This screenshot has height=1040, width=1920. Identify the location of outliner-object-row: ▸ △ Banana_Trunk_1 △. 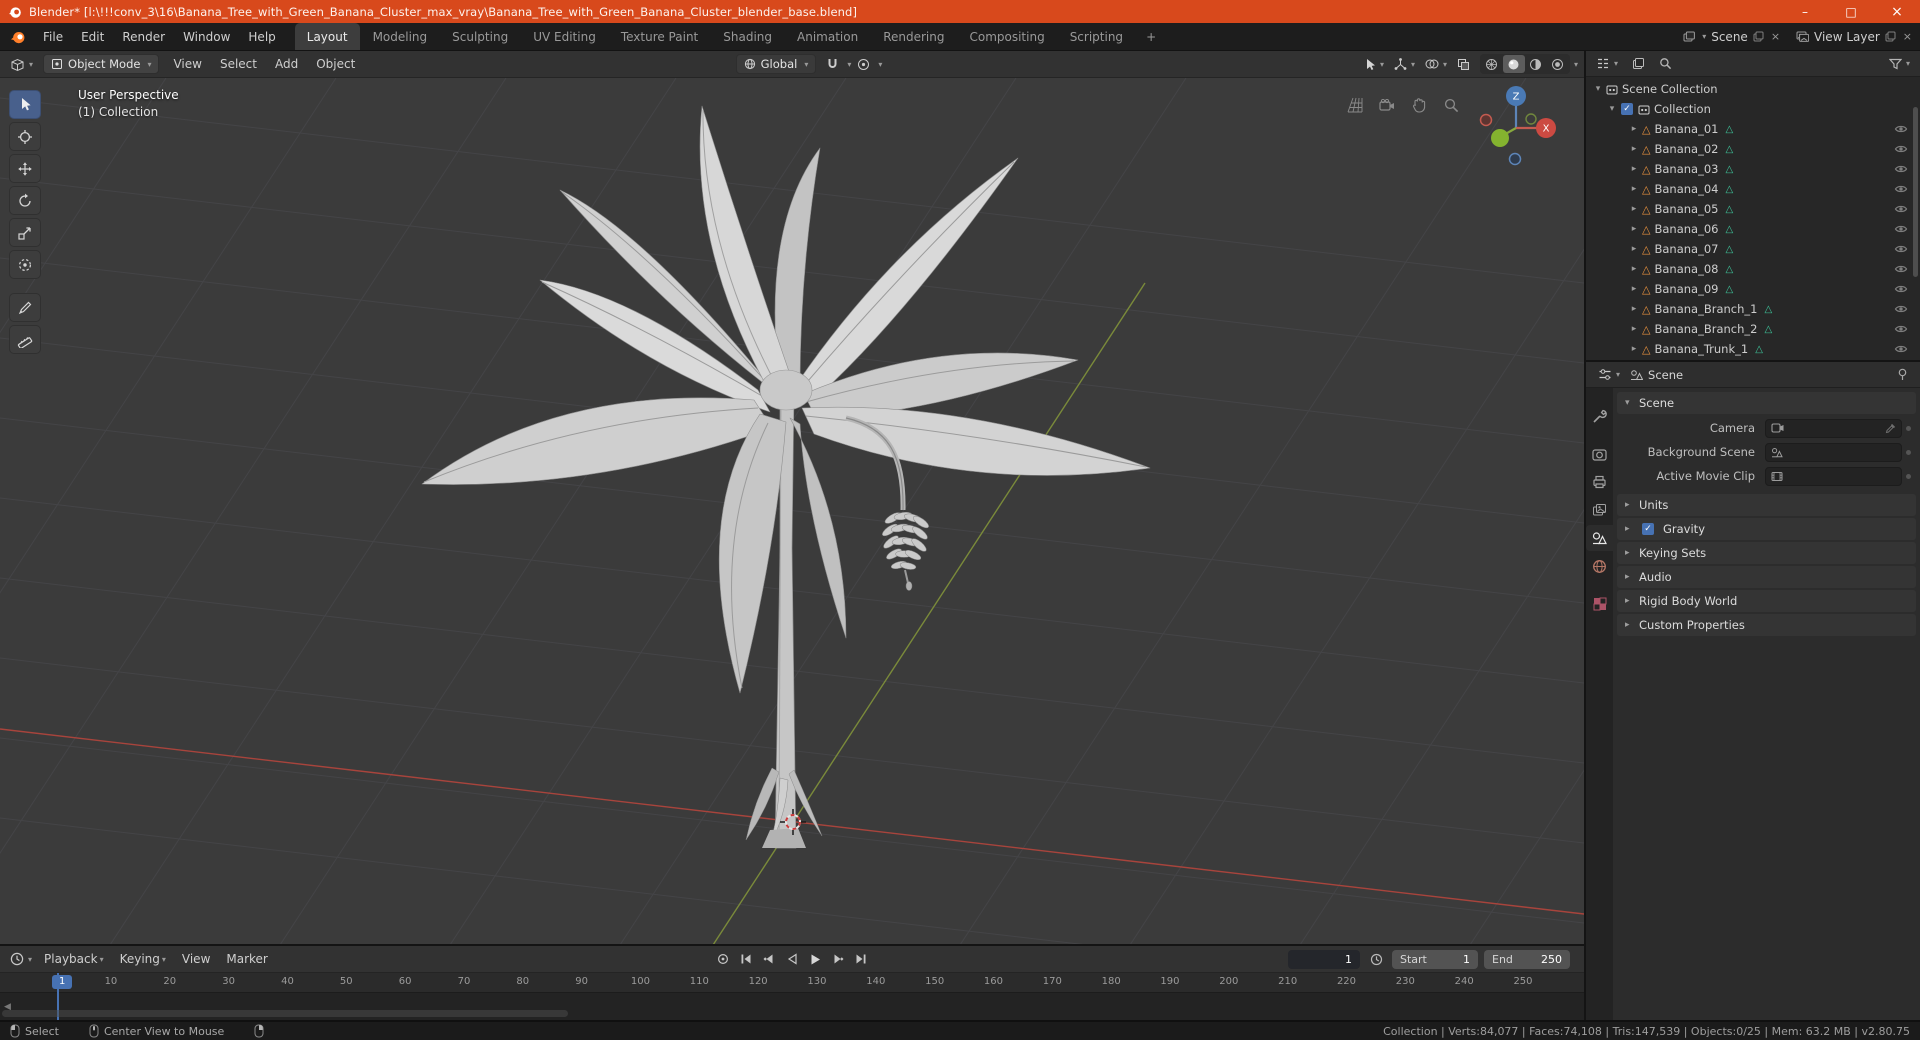
(1753, 349).